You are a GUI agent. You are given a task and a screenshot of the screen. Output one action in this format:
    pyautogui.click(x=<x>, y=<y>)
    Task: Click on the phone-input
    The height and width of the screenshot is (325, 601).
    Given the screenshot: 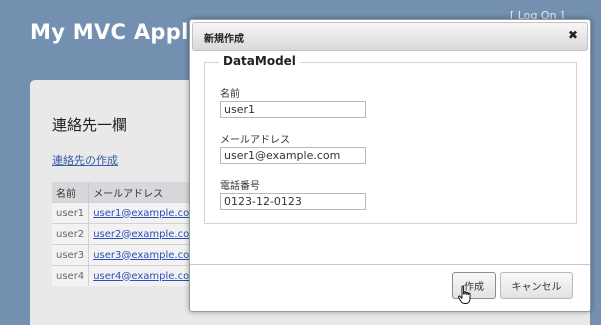 What is the action you would take?
    pyautogui.click(x=293, y=201)
    